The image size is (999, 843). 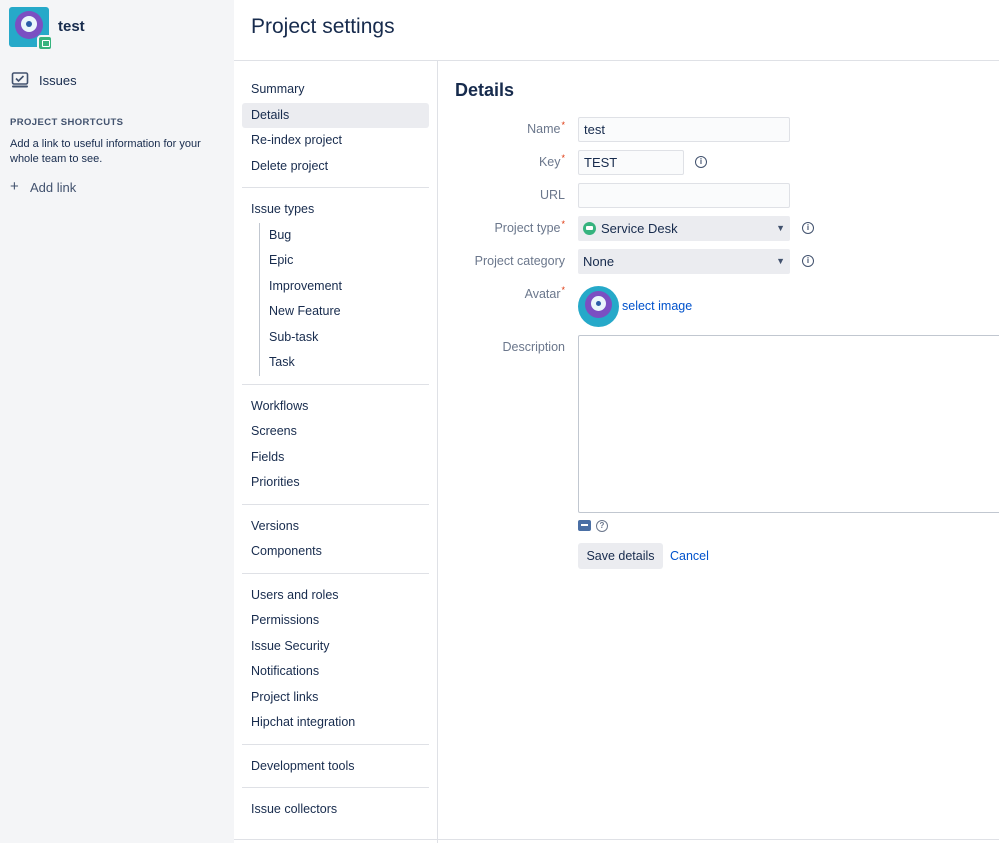 I want to click on key-label: Key*, so click(x=551, y=161).